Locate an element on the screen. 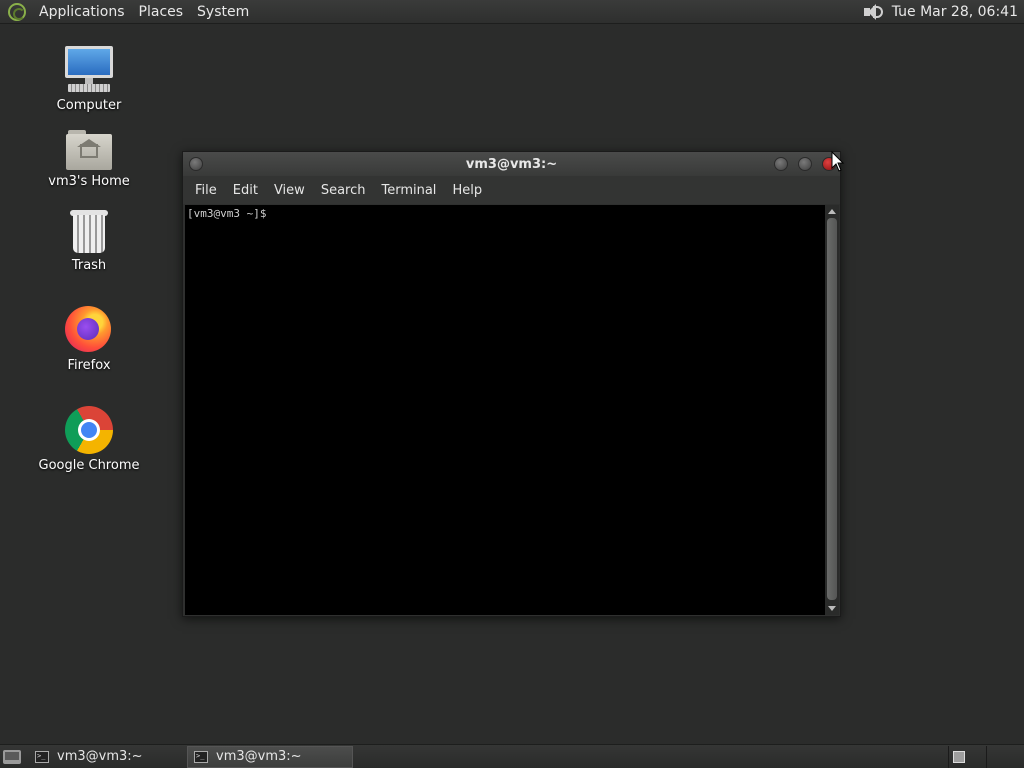 Image resolution: width=1024 pixels, height=768 pixels. show-desktop-icon is located at coordinates (12, 756).